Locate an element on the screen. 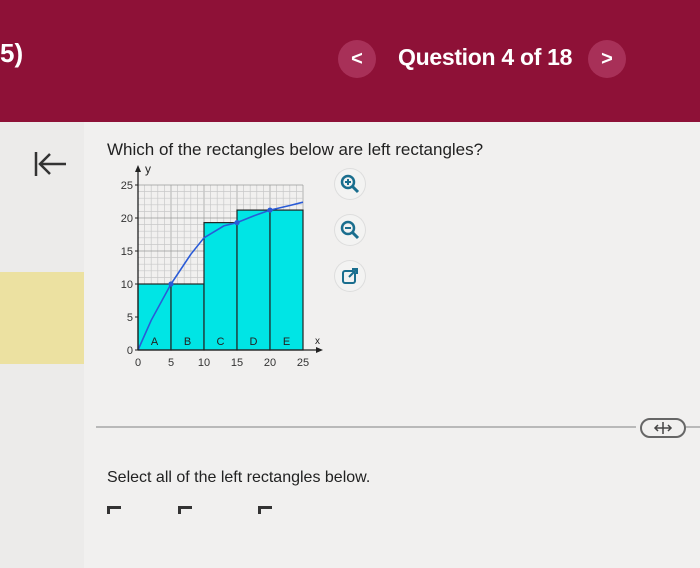 This screenshot has width=700, height=568. y-tick-label: 20 is located at coordinates (127, 219).